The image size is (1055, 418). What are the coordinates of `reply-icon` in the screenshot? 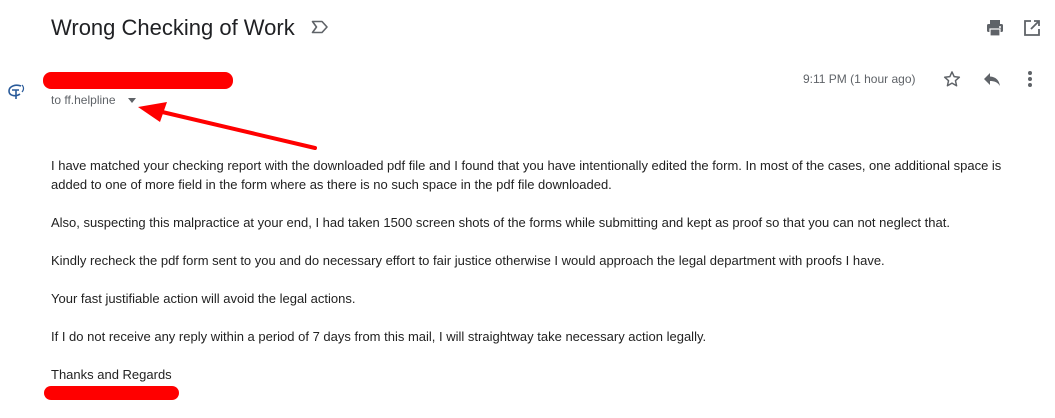 It's located at (992, 79).